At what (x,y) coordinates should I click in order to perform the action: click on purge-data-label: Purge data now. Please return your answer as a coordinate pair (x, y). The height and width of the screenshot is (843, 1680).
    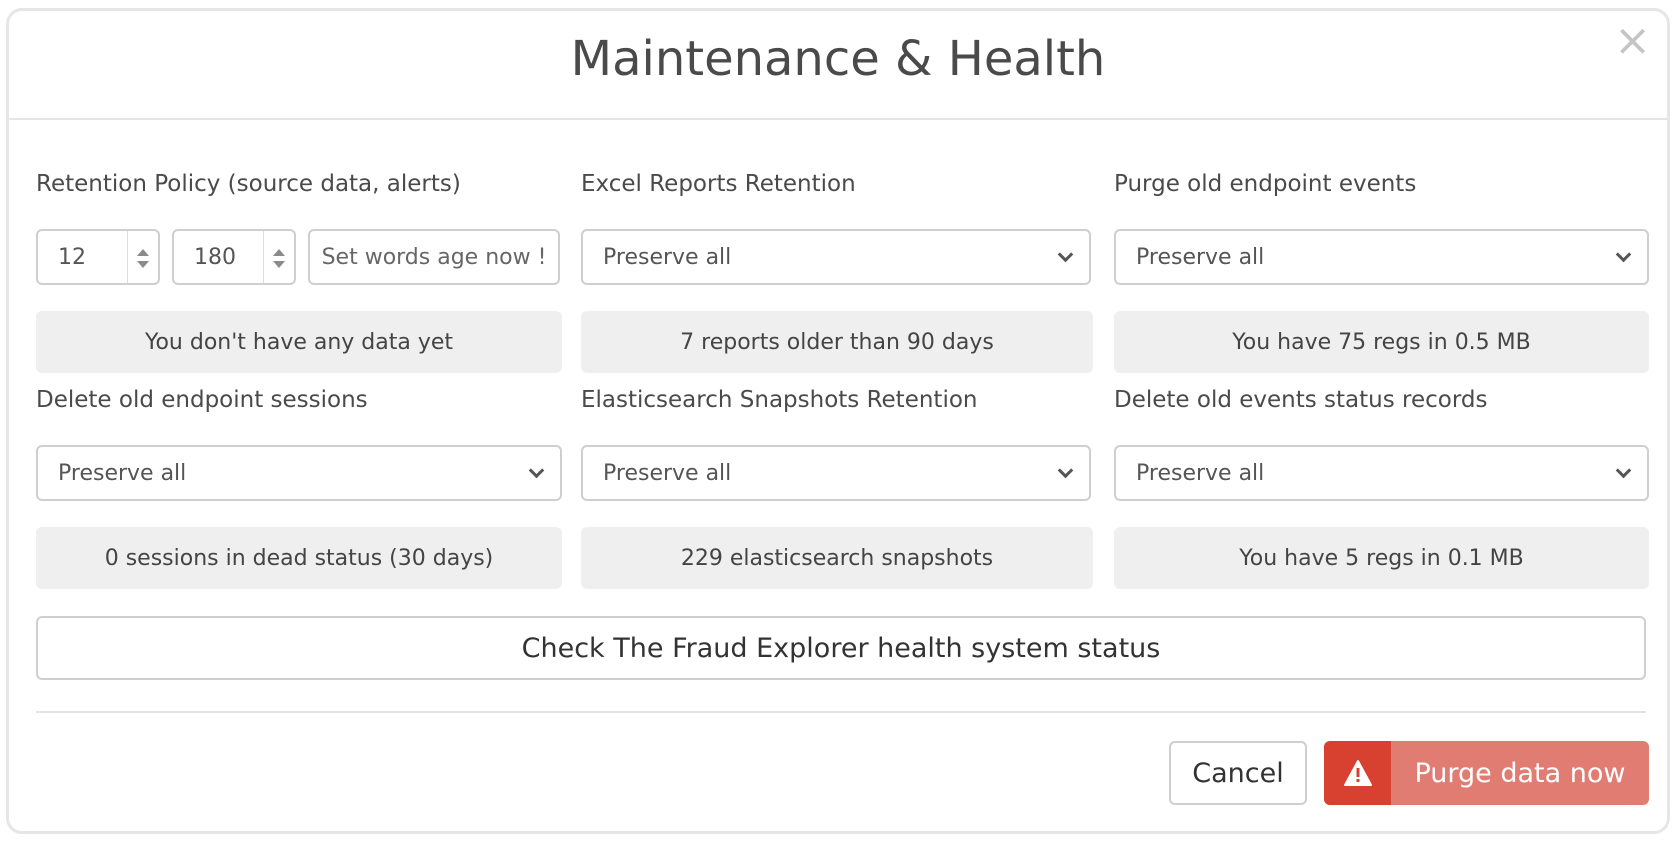
    Looking at the image, I should click on (1520, 773).